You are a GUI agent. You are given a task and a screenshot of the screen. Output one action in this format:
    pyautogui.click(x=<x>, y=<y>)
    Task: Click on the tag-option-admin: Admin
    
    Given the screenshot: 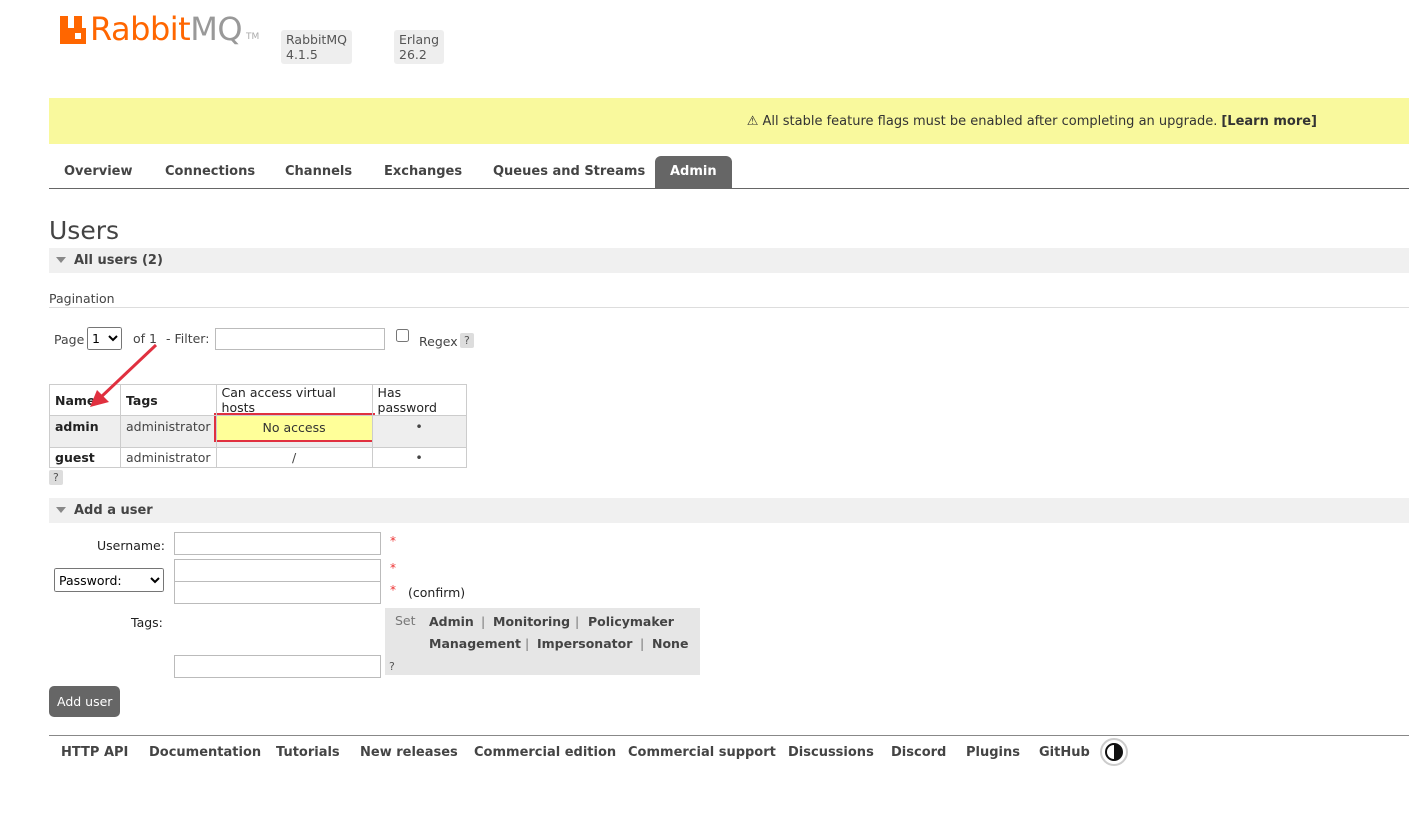 What is the action you would take?
    pyautogui.click(x=451, y=621)
    